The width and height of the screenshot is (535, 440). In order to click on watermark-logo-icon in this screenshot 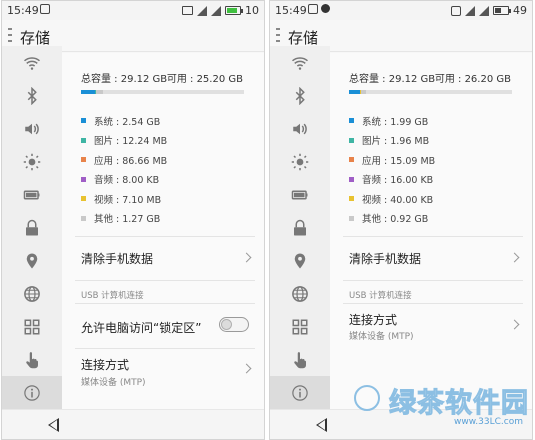, I will do `click(367, 398)`.